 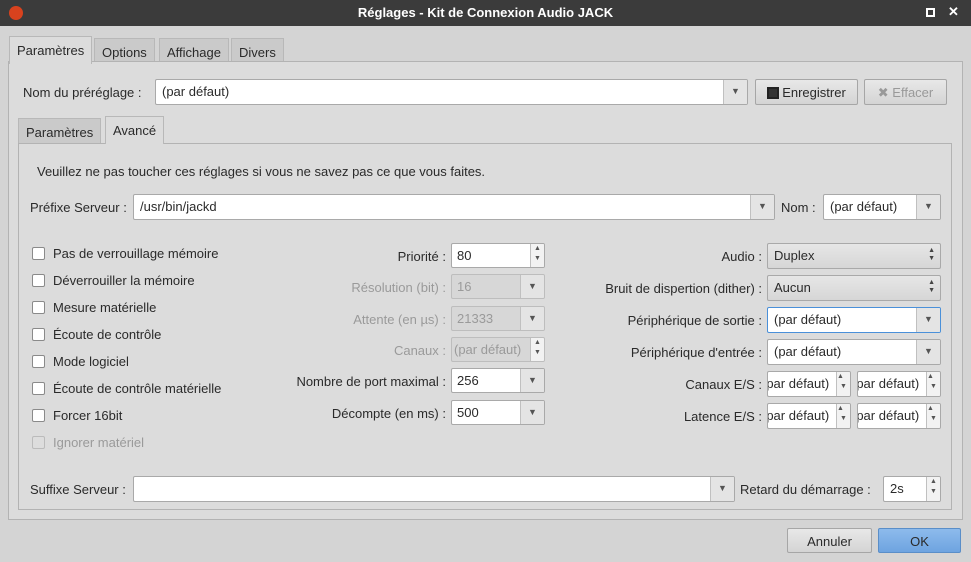 I want to click on audio-setting-label: Bruit de dispertion (dither) :, so click(x=683, y=288).